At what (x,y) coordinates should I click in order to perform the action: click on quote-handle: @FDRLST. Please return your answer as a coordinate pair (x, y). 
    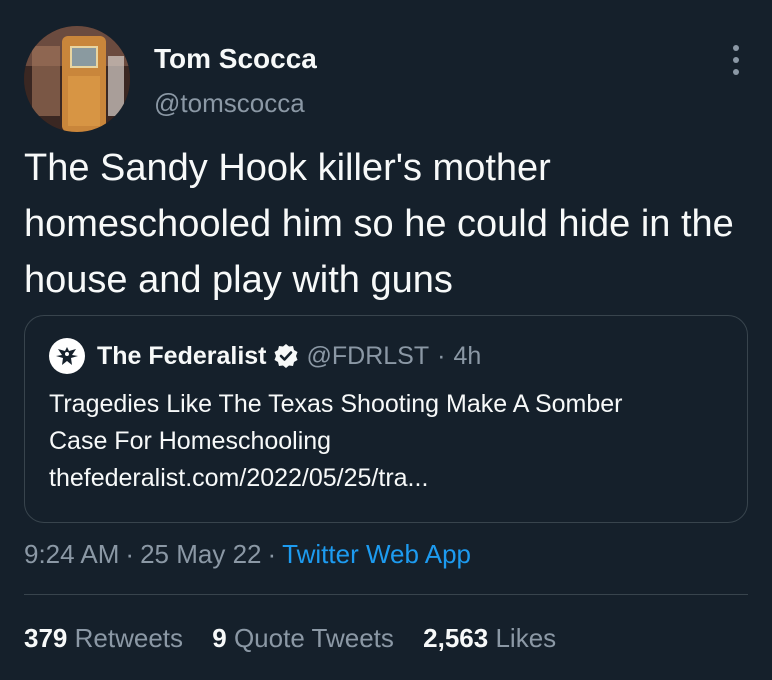
    Looking at the image, I should click on (368, 356).